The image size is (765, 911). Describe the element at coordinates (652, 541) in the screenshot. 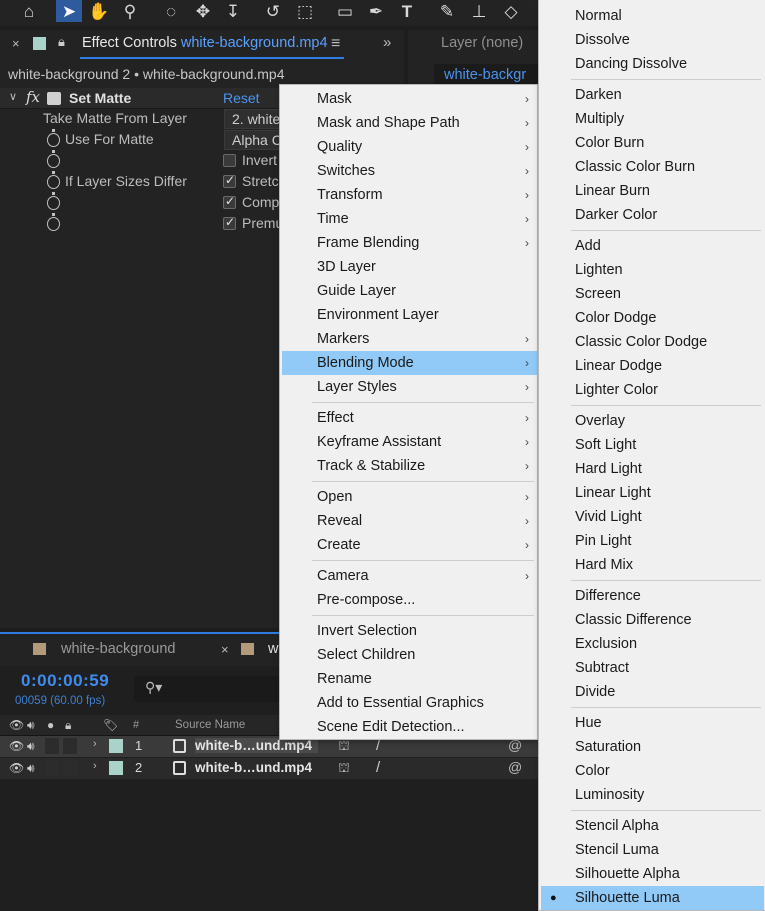

I see `blend-mode-pin-light: Pin Light` at that location.